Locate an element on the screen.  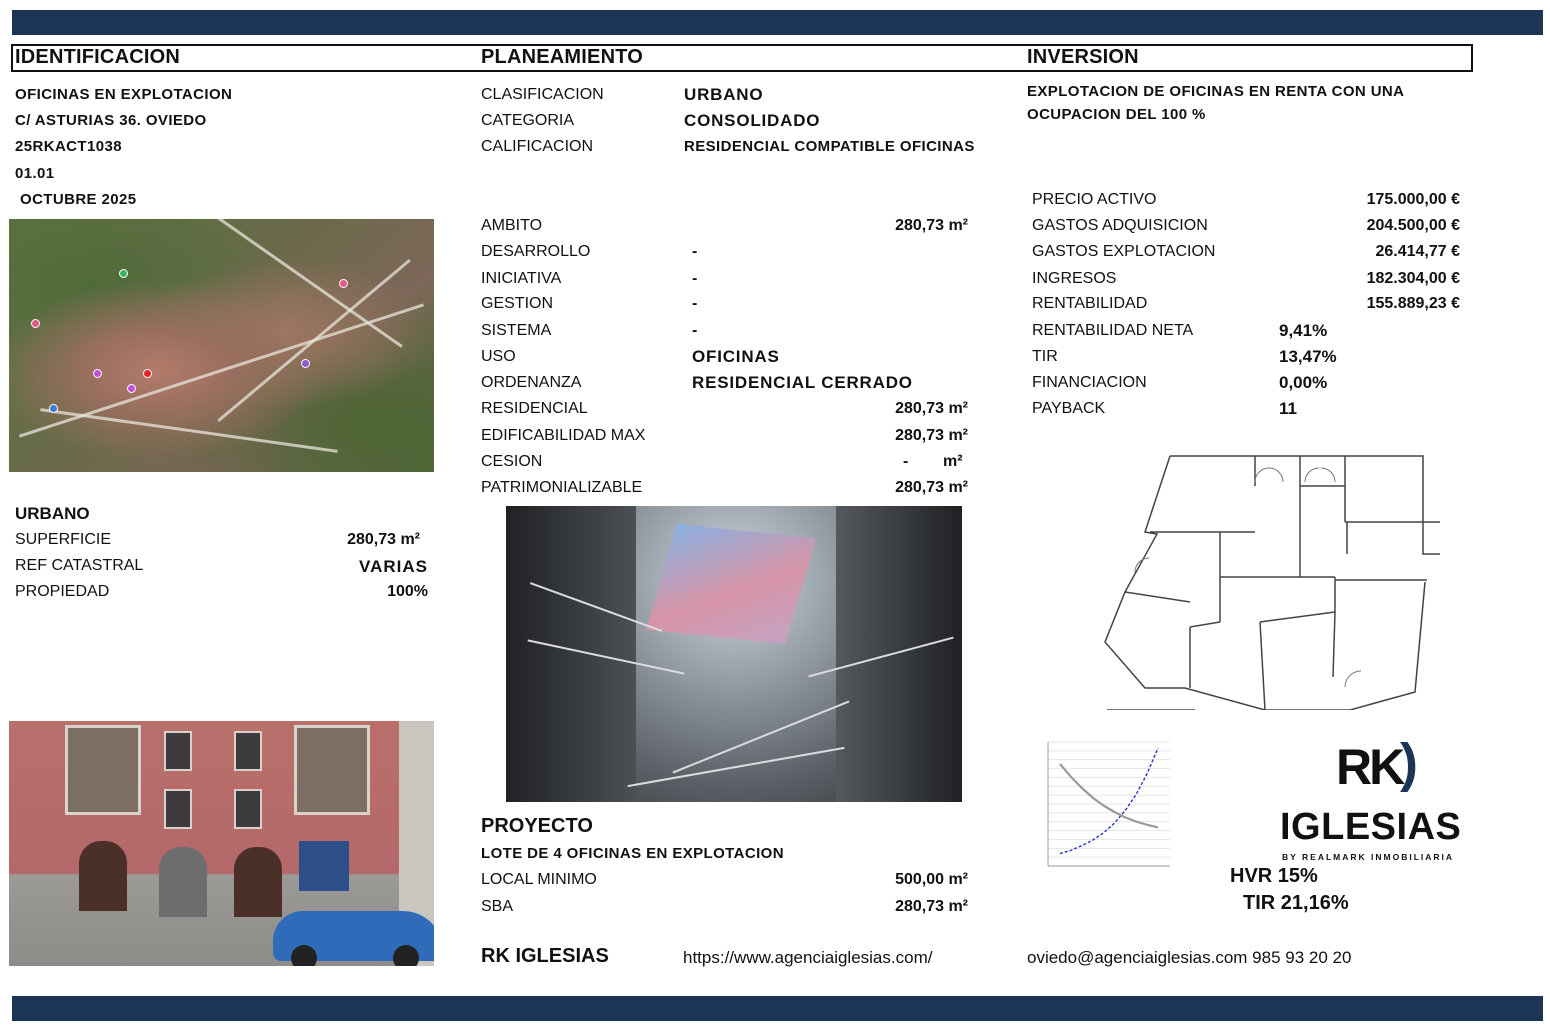
plan-label-desarrollo: DESARROLLO is located at coordinates (536, 251).